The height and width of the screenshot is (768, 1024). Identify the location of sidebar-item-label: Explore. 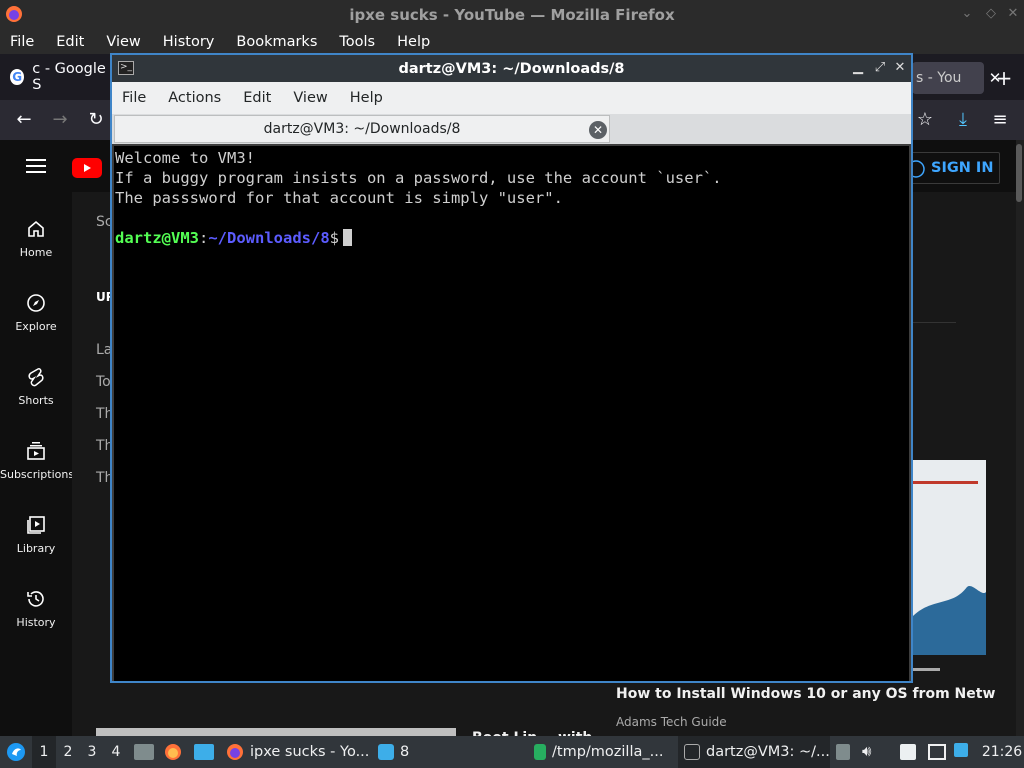
(36, 326).